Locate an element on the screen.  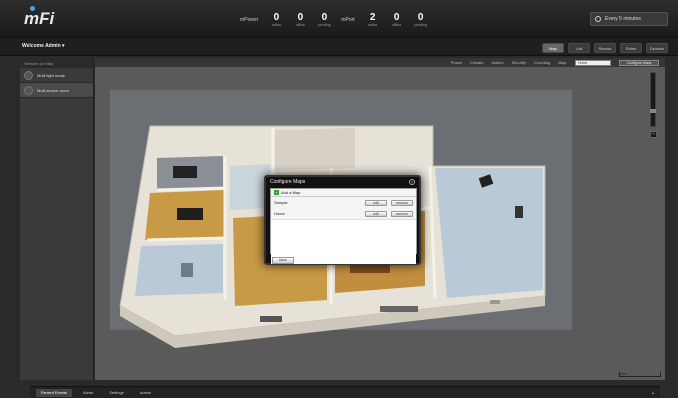
mport-offline: 0 offline is located at coordinates (397, 20).